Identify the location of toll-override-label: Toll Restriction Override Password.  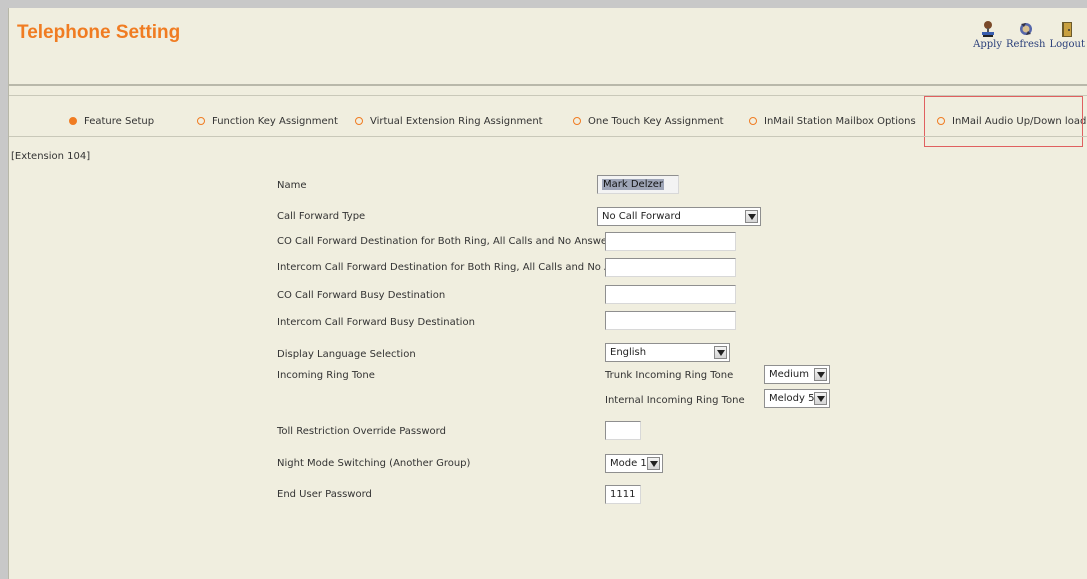
(361, 431).